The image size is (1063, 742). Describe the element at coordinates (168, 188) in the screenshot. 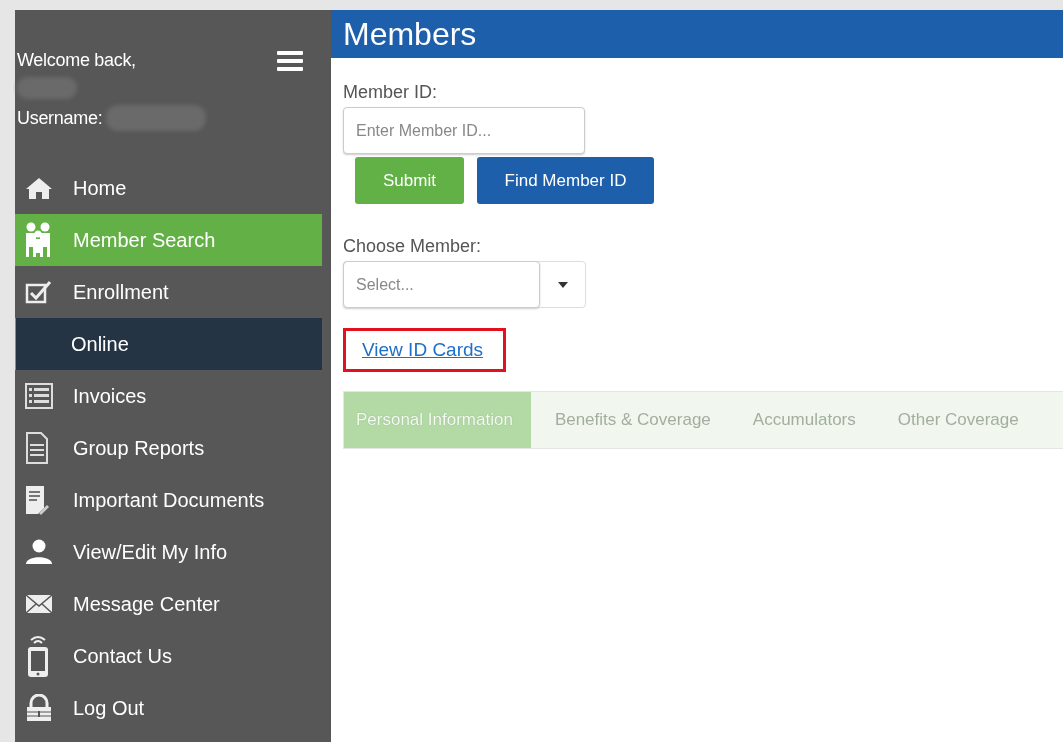

I see `nav-item: Home` at that location.